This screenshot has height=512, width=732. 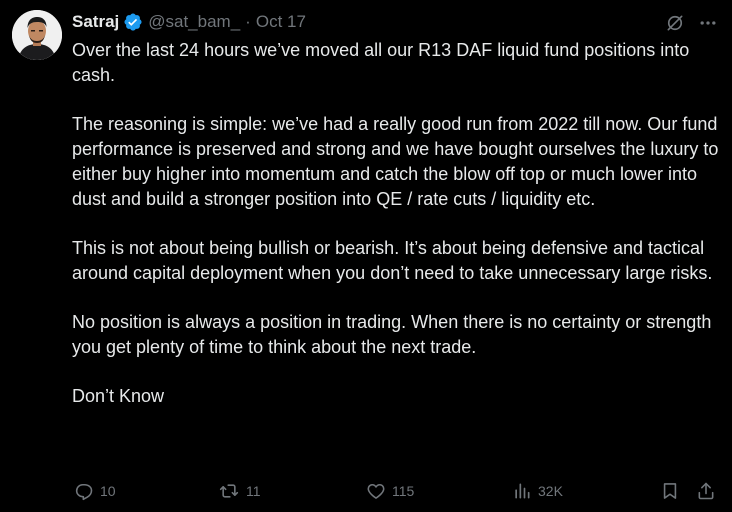 I want to click on avatar-image, so click(x=37, y=35).